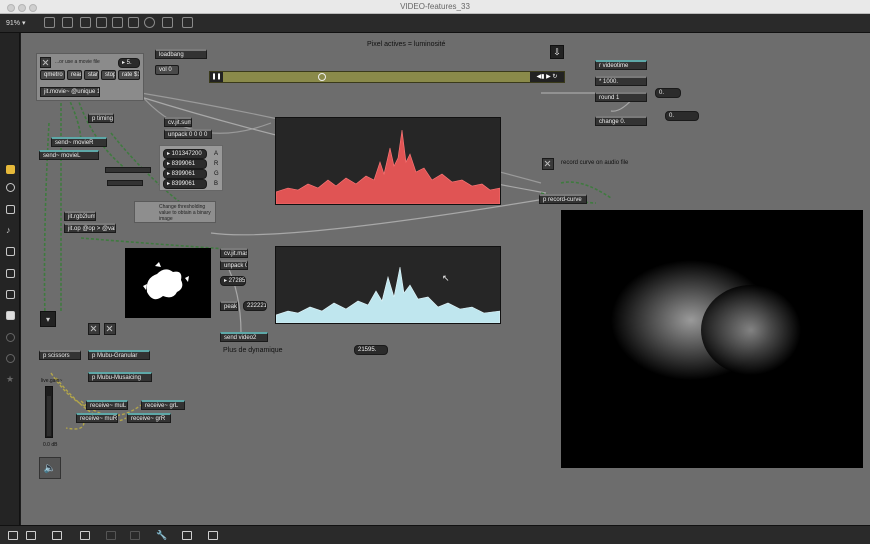 This screenshot has height=544, width=870. Describe the element at coordinates (185, 184) in the screenshot. I see `value-b: ▸ 8399061` at that location.